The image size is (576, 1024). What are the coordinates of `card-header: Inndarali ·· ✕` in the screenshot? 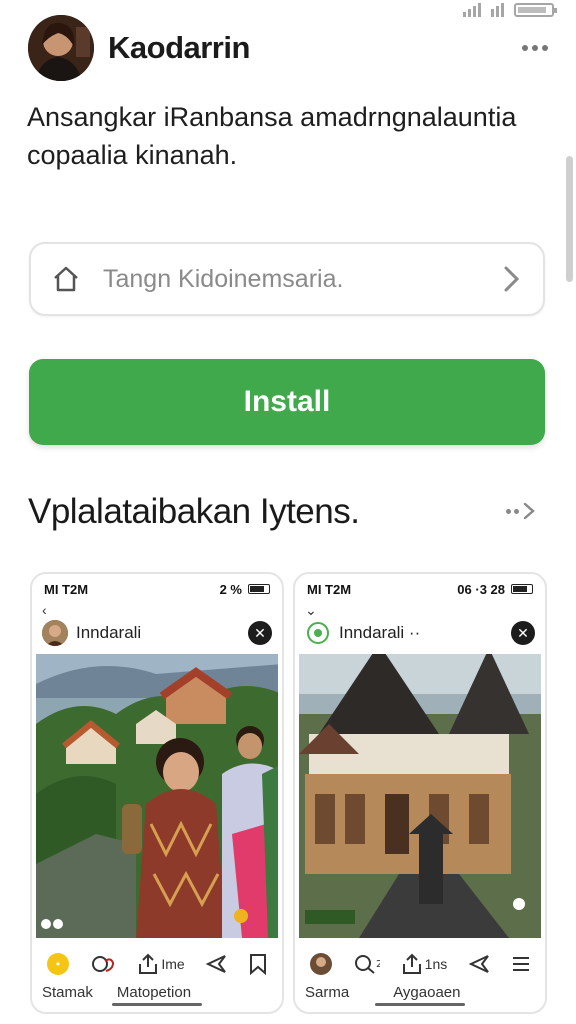 It's located at (420, 633).